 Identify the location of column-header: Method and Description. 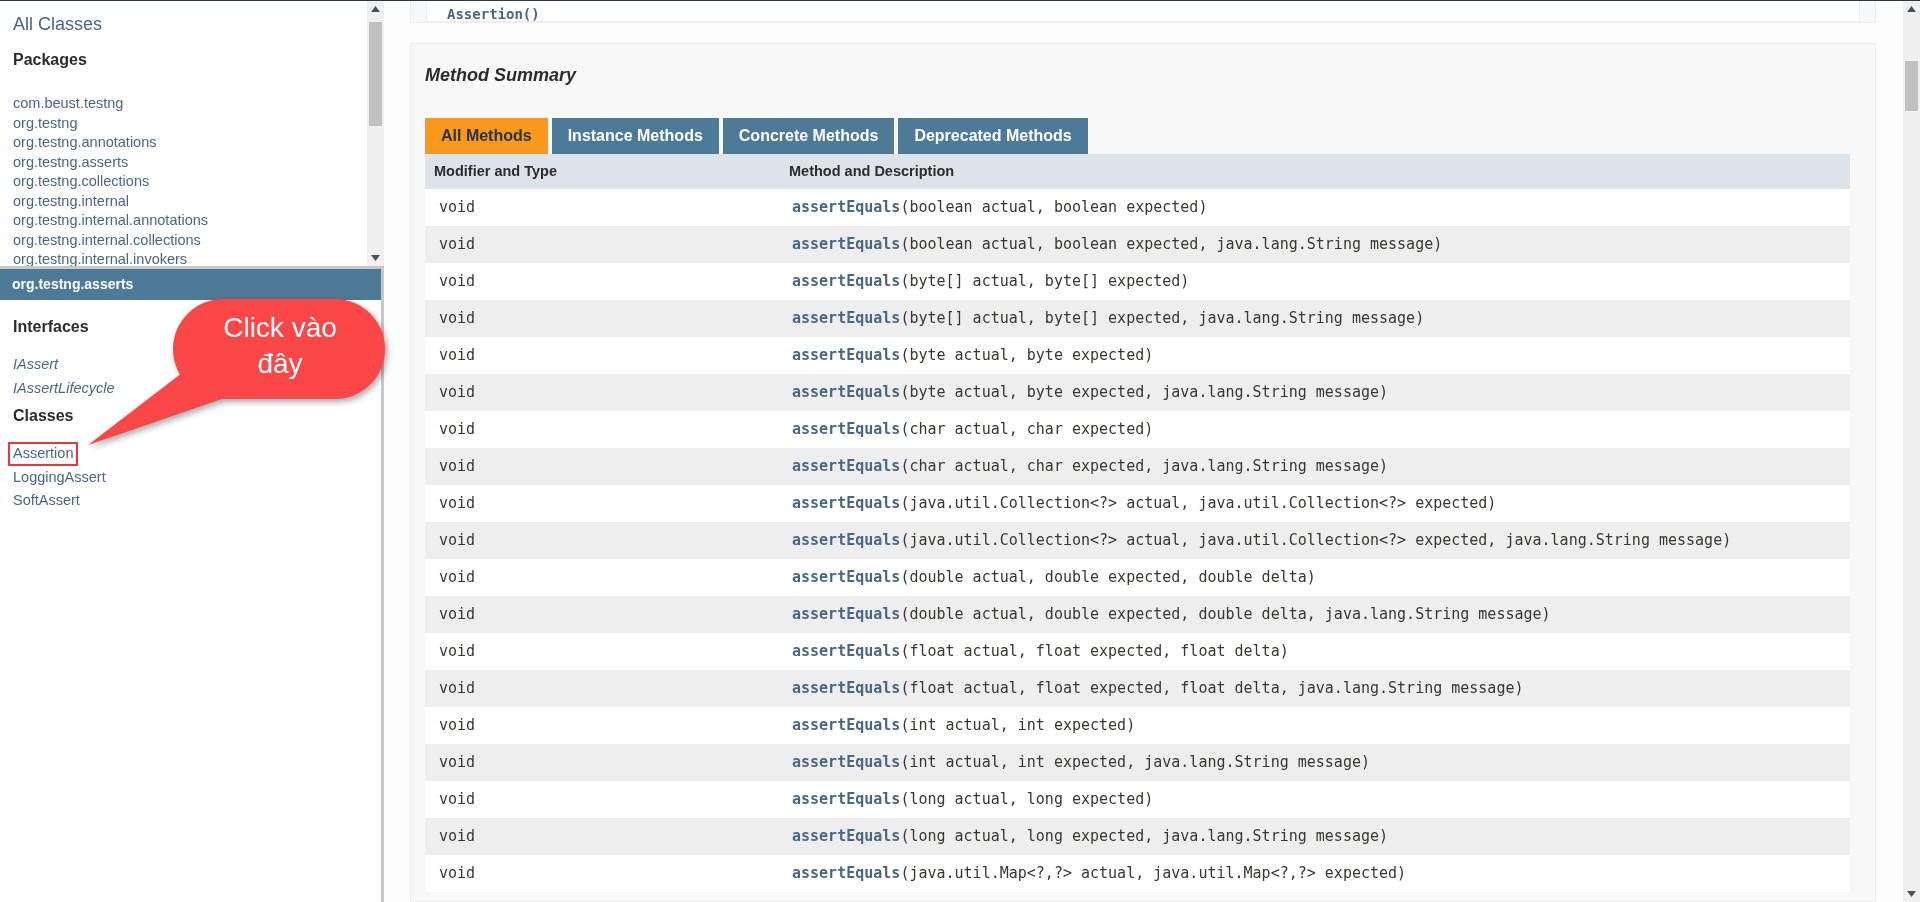
(871, 171).